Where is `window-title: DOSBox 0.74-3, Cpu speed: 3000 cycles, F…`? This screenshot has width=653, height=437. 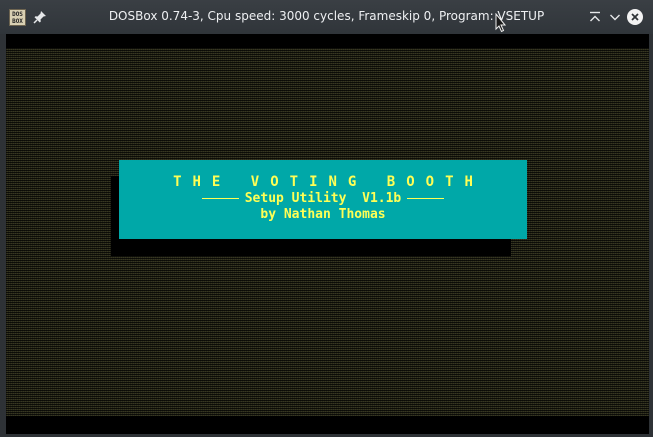 window-title: DOSBox 0.74-3, Cpu speed: 3000 cycles, F… is located at coordinates (326, 16).